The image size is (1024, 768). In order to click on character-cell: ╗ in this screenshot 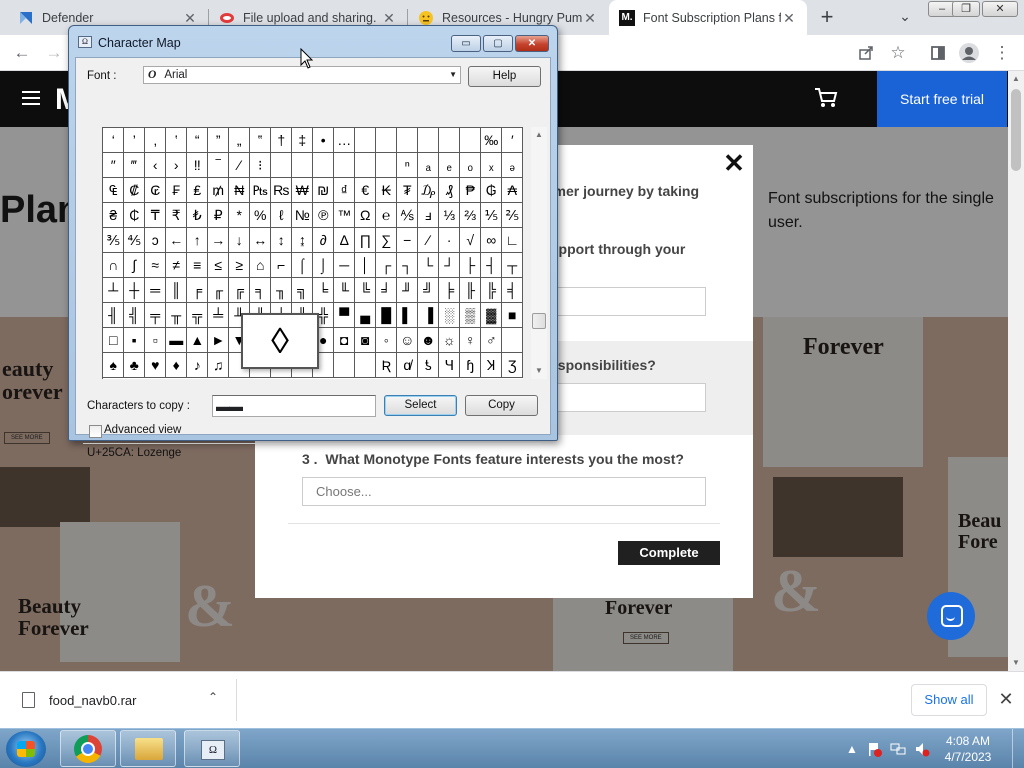, I will do `click(302, 290)`.